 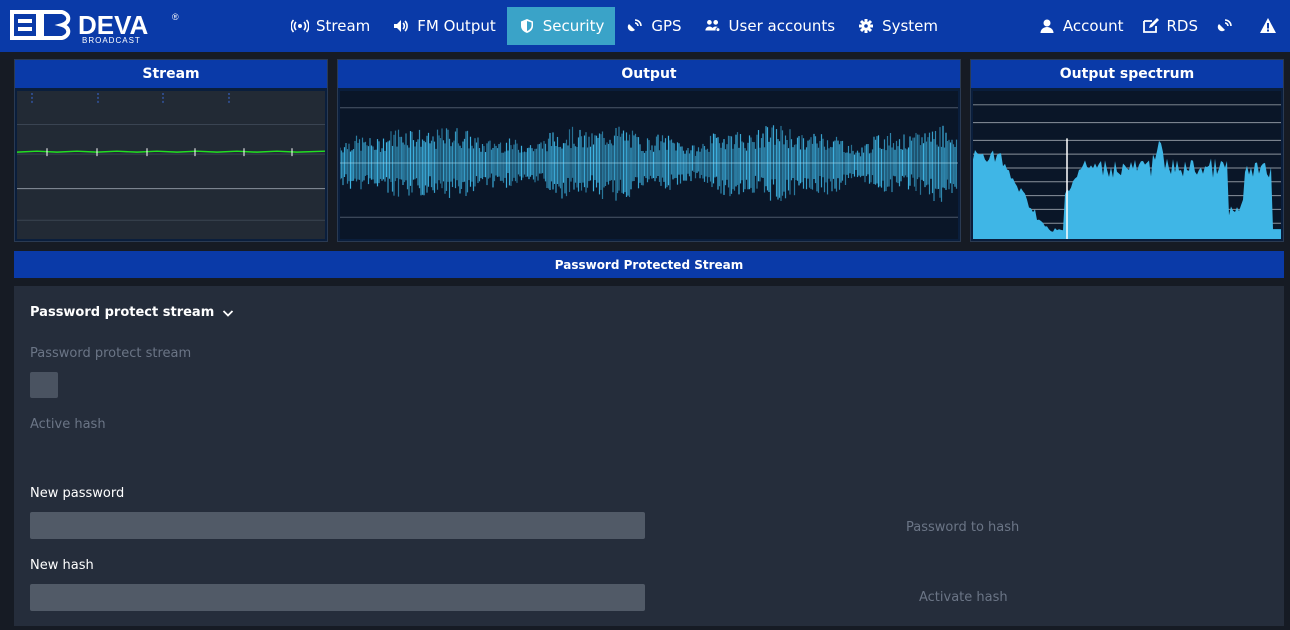 I want to click on nav-item-label: Account, so click(x=1093, y=26).